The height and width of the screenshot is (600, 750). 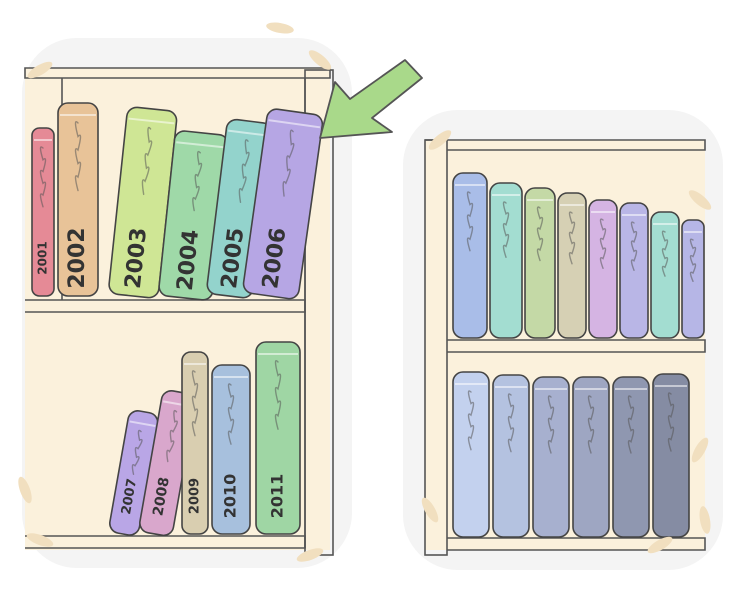 What do you see at coordinates (231, 449) in the screenshot?
I see `book: 2010` at bounding box center [231, 449].